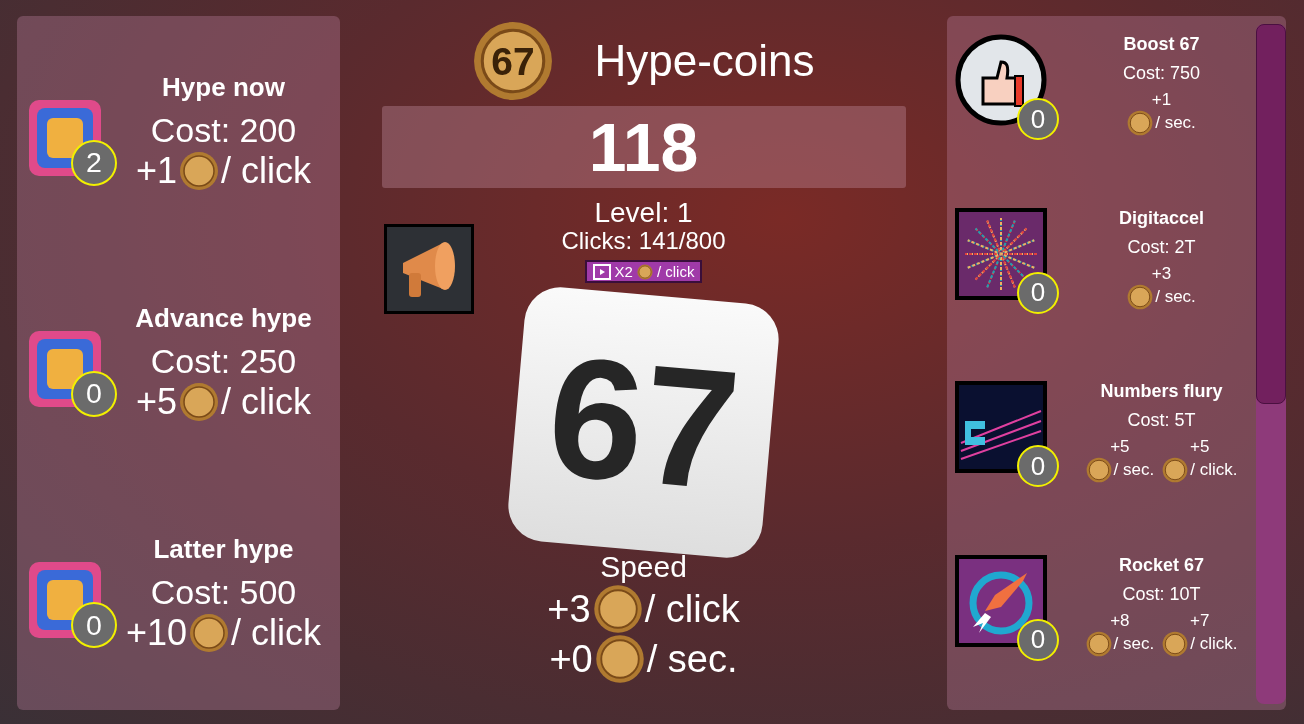 The image size is (1304, 724). I want to click on video-bonus-button: X2 / click, so click(643, 271).